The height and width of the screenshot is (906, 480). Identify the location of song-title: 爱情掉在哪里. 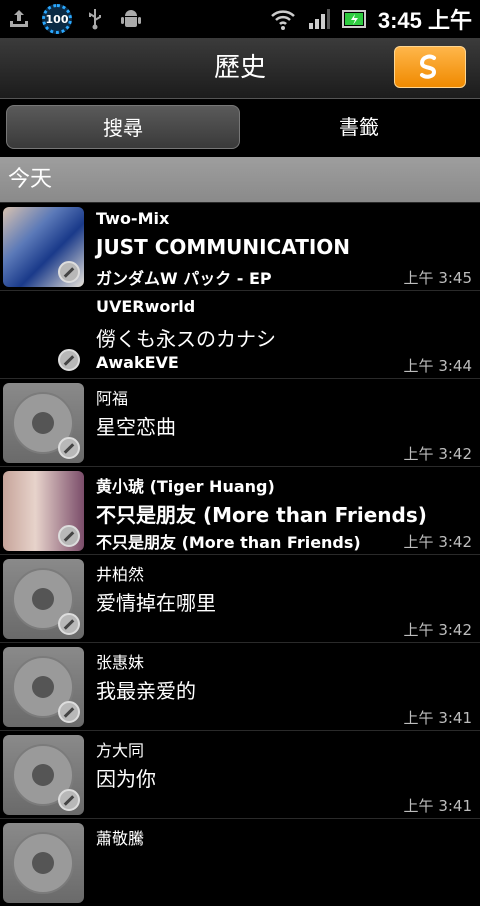
(156, 603).